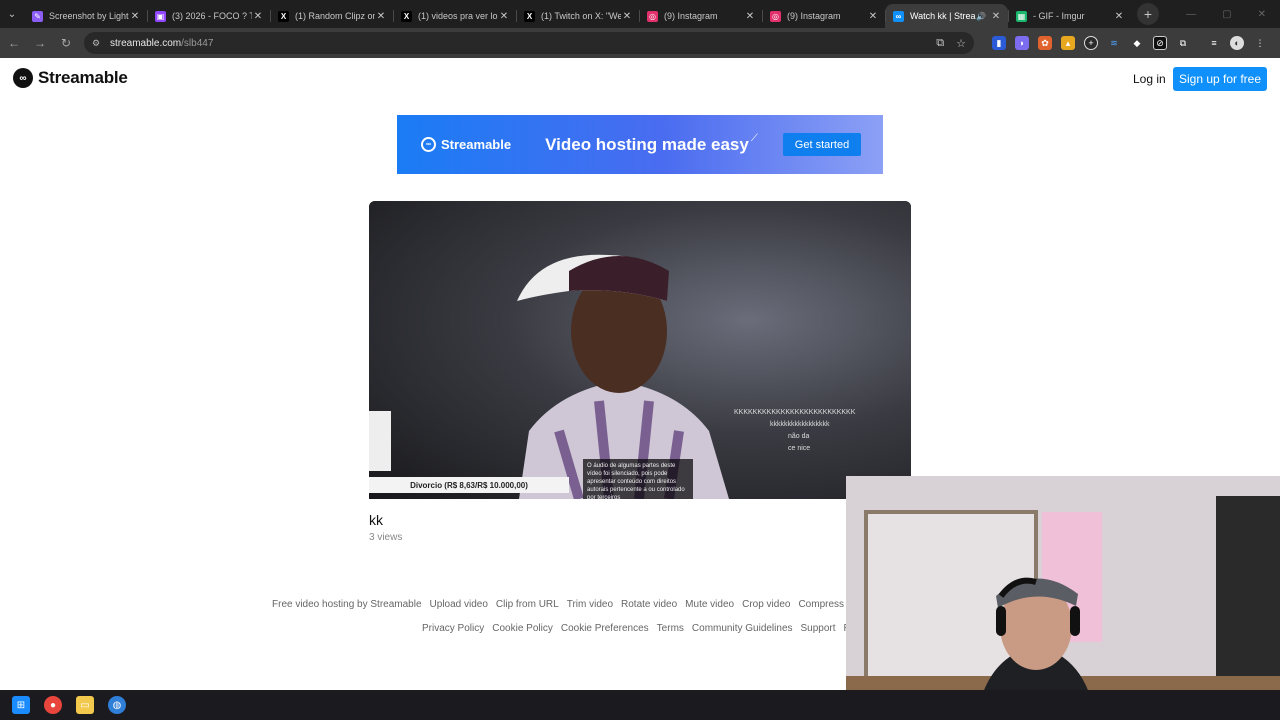 Image resolution: width=1280 pixels, height=720 pixels. I want to click on brand-name: Streamable, so click(83, 77).